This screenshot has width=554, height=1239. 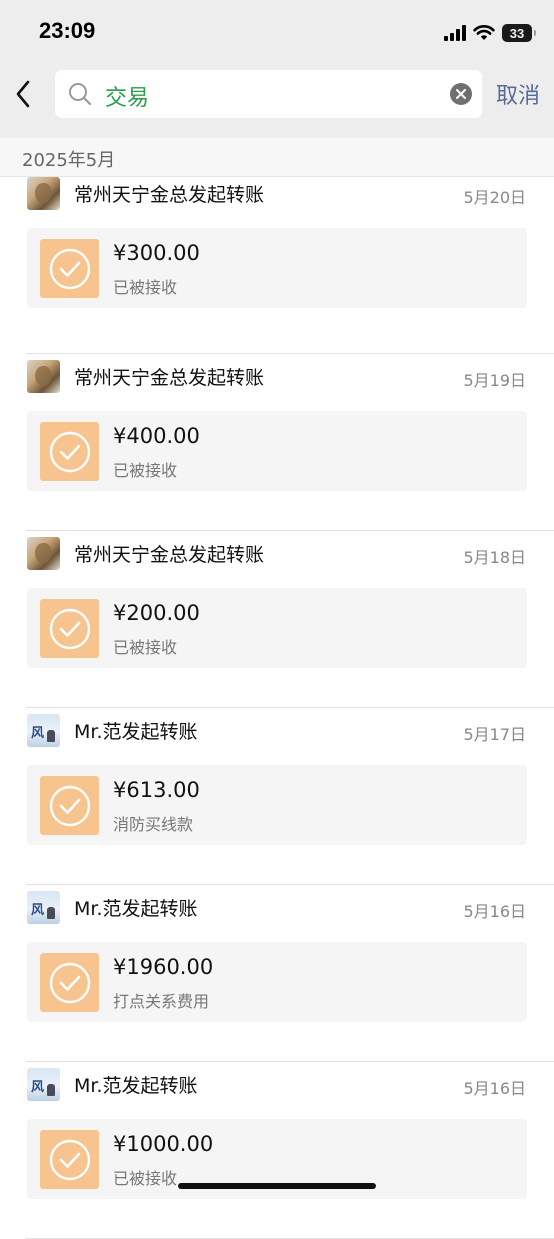 I want to click on signal-icon, so click(x=455, y=33).